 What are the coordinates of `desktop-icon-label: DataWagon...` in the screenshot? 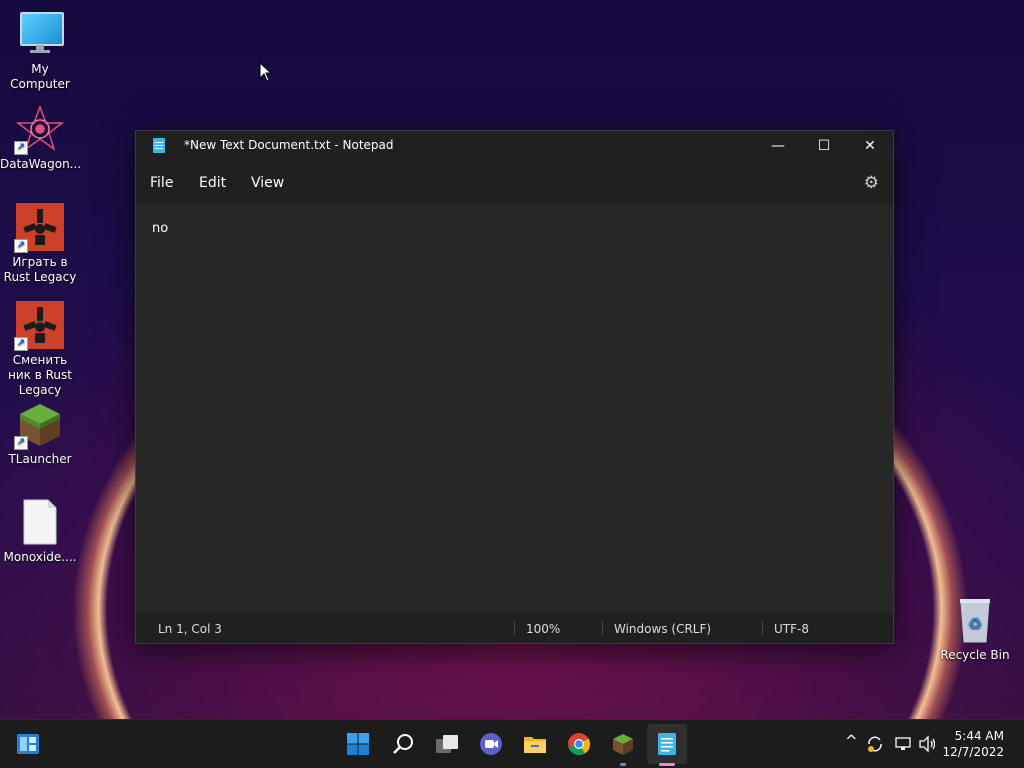 It's located at (41, 164).